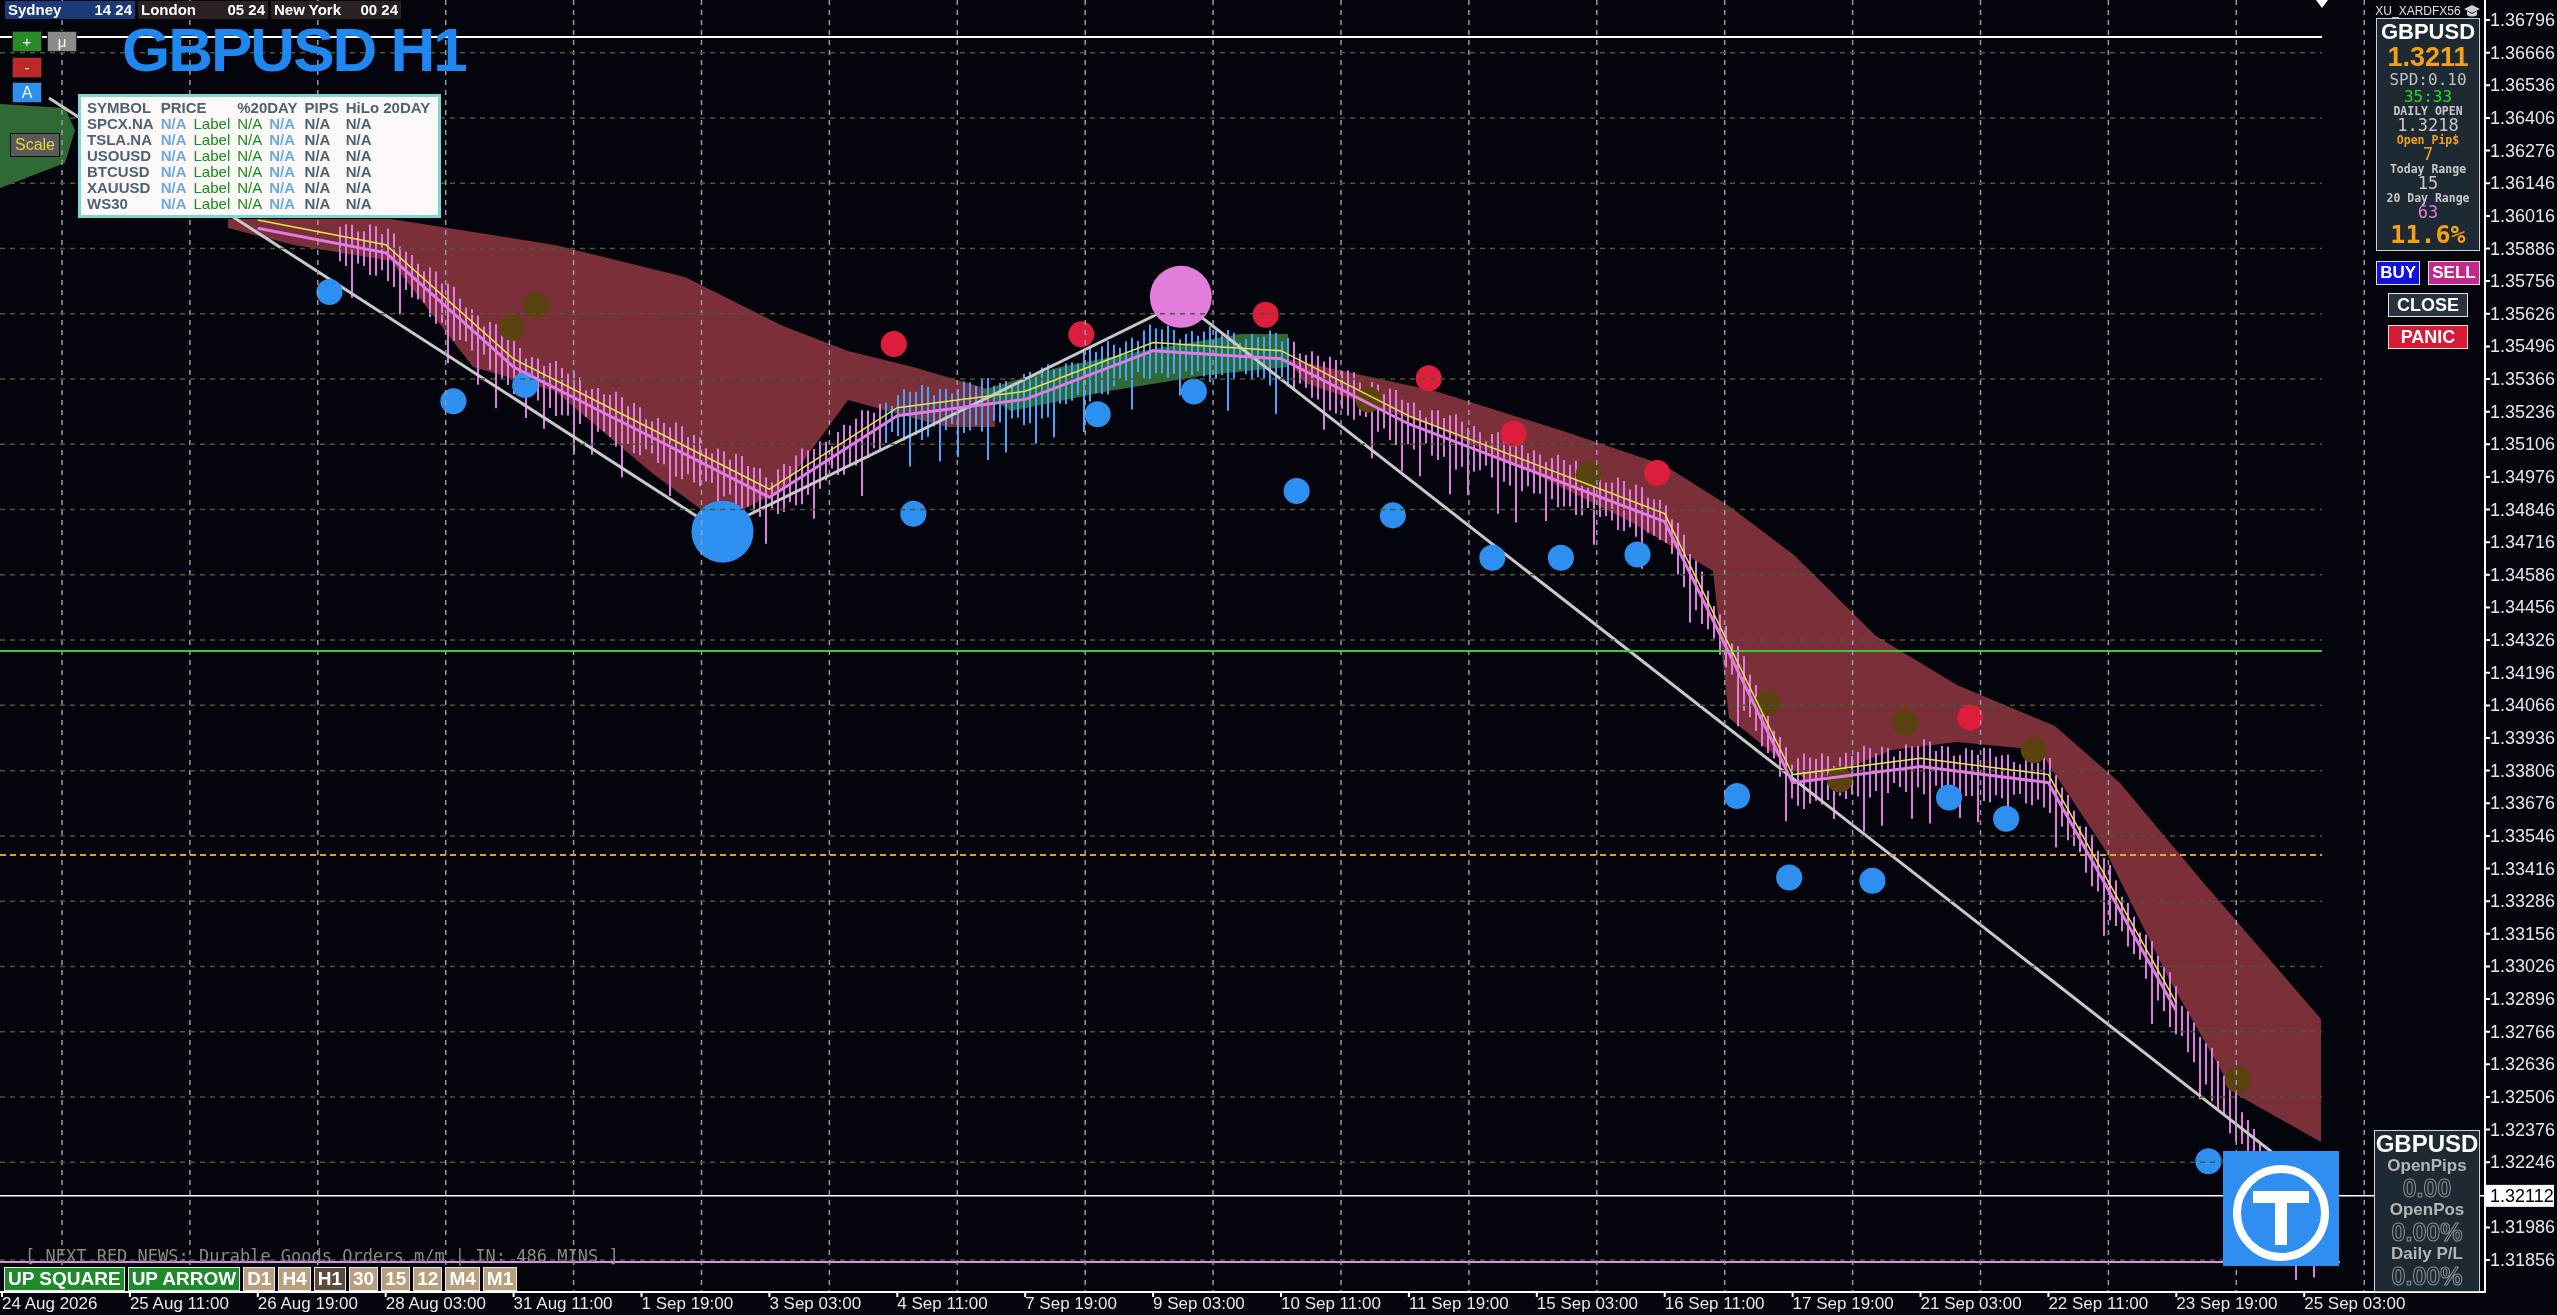  I want to click on timeframe-button: M1, so click(500, 1279).